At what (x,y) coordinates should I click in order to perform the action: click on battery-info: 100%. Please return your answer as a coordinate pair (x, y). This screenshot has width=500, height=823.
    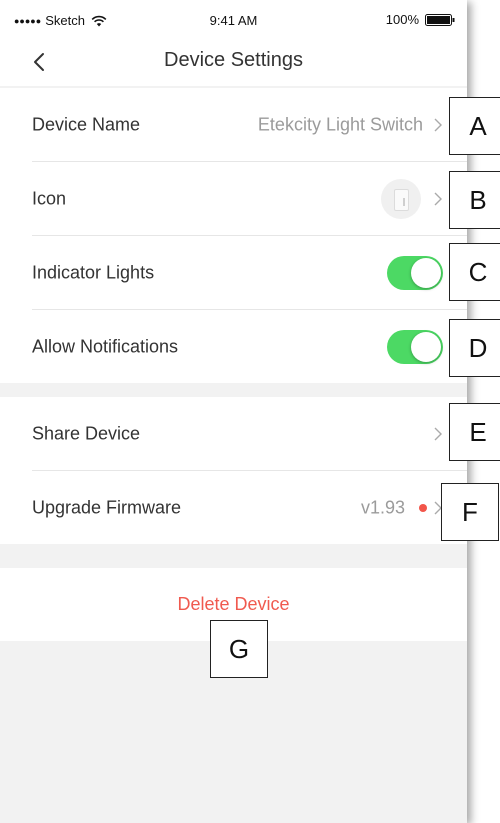
    Looking at the image, I should click on (420, 19).